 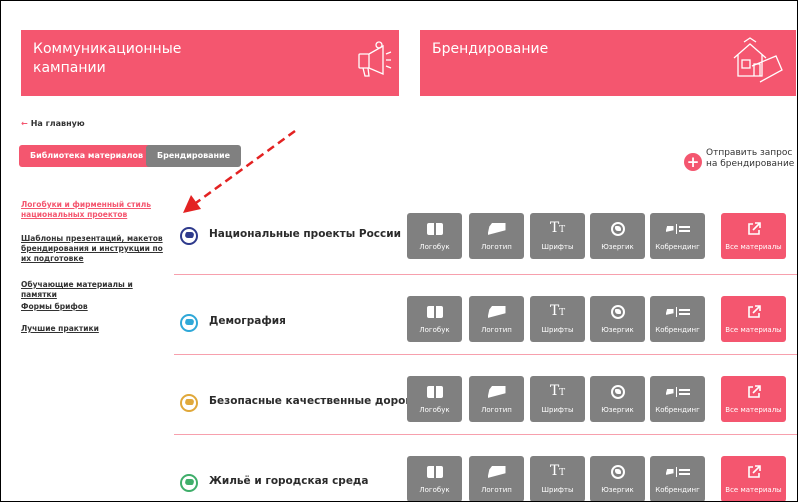 What do you see at coordinates (247, 321) in the screenshot?
I see `project-name: Демография` at bounding box center [247, 321].